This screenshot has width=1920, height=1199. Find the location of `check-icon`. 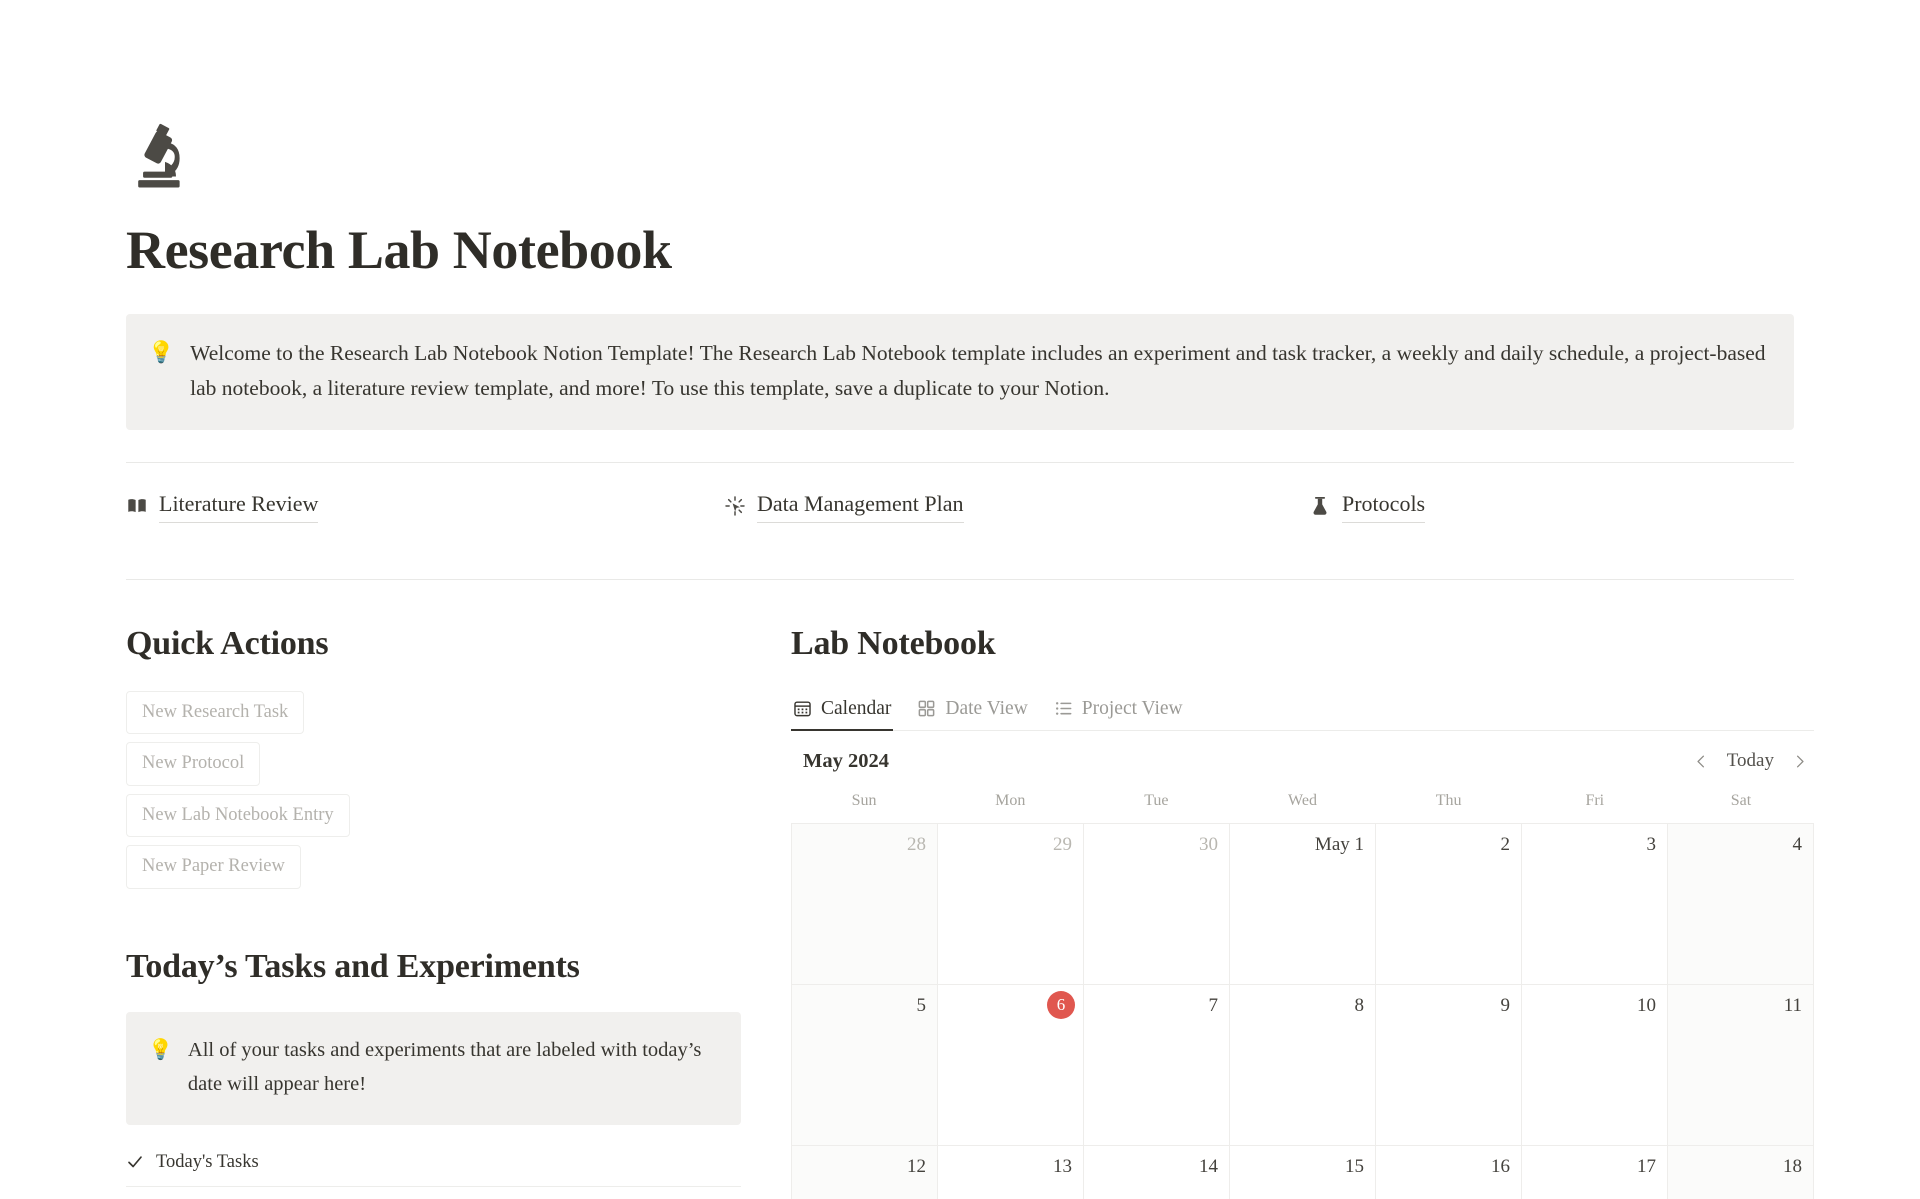

check-icon is located at coordinates (135, 1162).